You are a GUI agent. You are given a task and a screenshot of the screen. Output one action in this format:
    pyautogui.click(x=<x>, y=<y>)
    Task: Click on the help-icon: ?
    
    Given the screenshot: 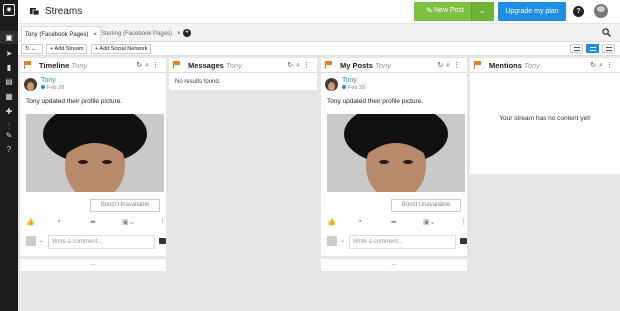 What is the action you would take?
    pyautogui.click(x=9, y=149)
    